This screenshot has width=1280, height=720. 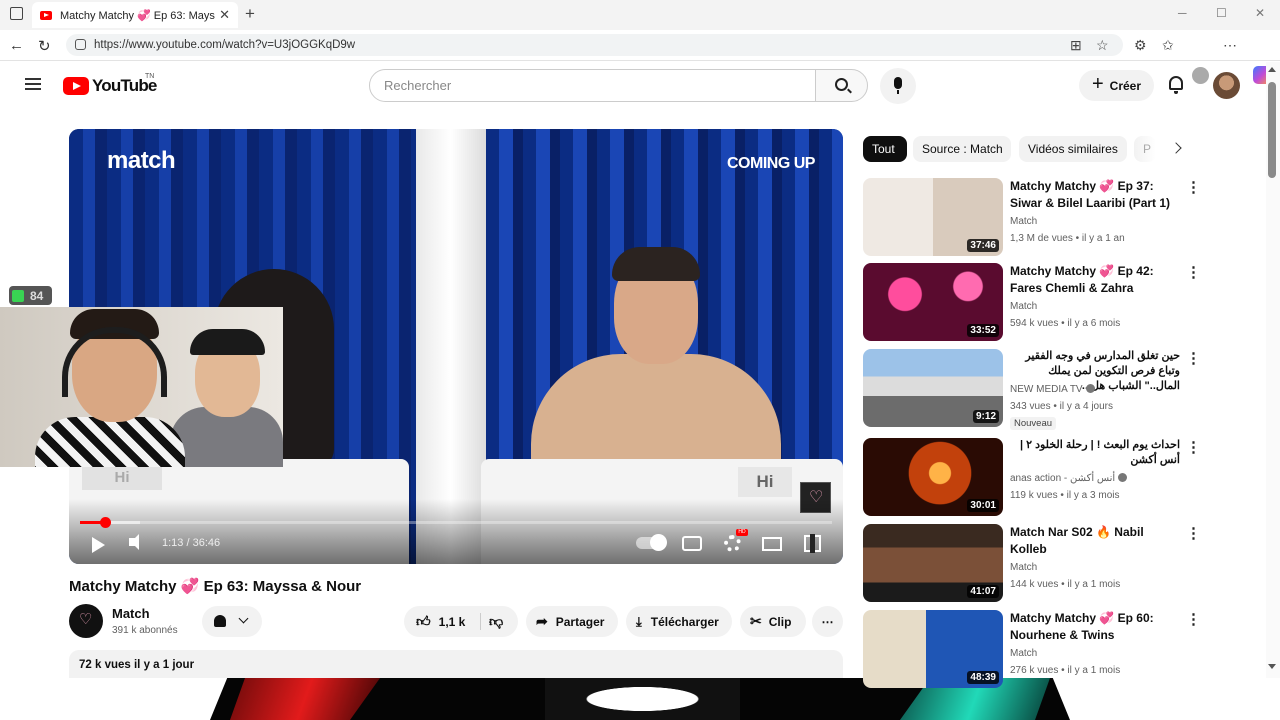 I want to click on tab-close-icon: ✕, so click(x=224, y=15).